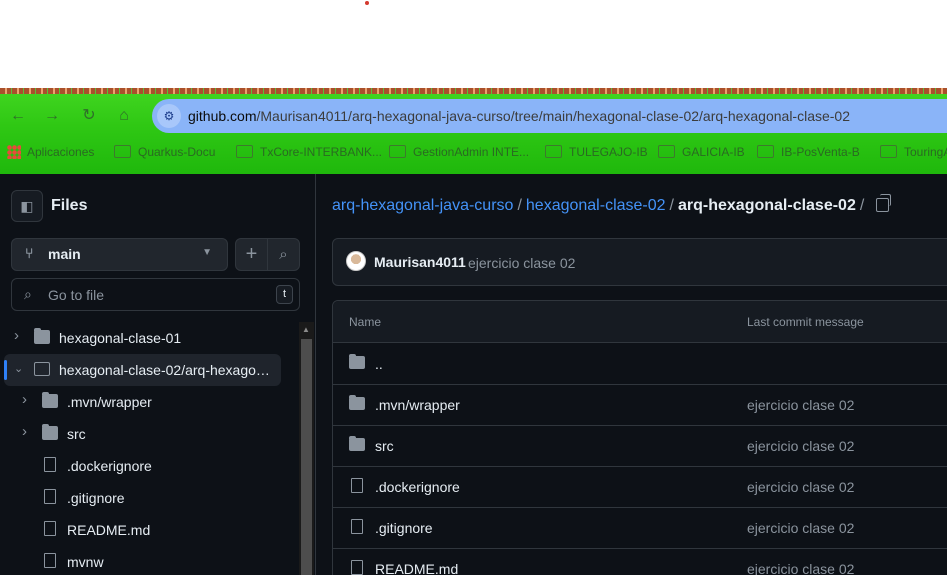 The width and height of the screenshot is (947, 575). Describe the element at coordinates (640, 487) in the screenshot. I see `table-row: .dockerignore ejercicio clase 02` at that location.